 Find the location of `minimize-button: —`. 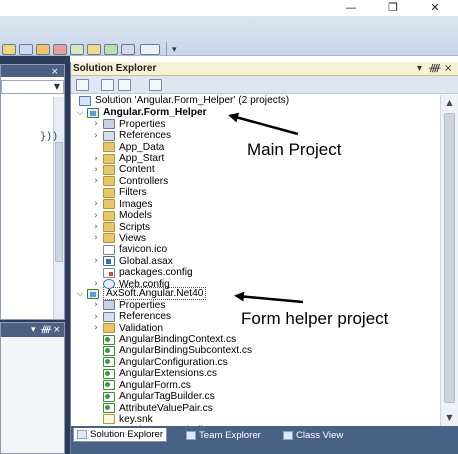

minimize-button: — is located at coordinates (351, 7).